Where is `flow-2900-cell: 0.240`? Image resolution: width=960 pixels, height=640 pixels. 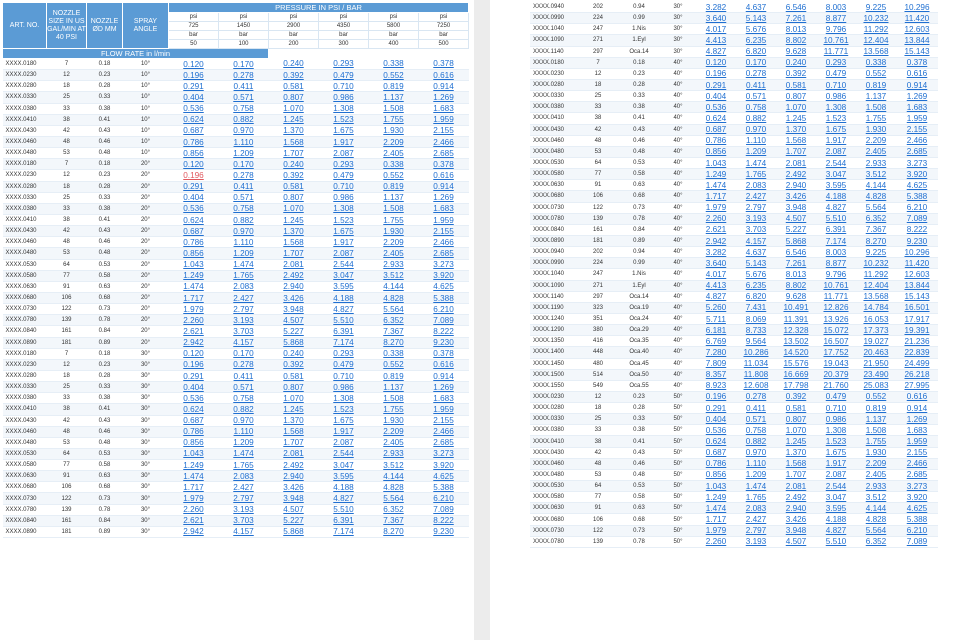 flow-2900-cell: 0.240 is located at coordinates (293, 64).